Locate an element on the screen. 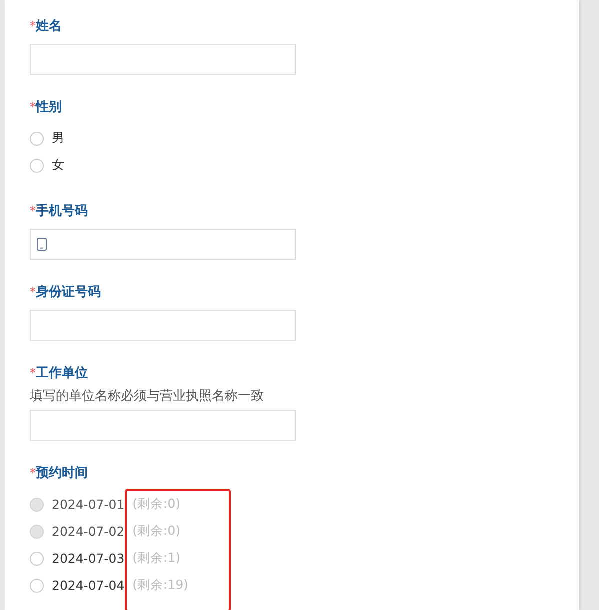 This screenshot has height=610, width=599. field-label: 性别 is located at coordinates (49, 108).